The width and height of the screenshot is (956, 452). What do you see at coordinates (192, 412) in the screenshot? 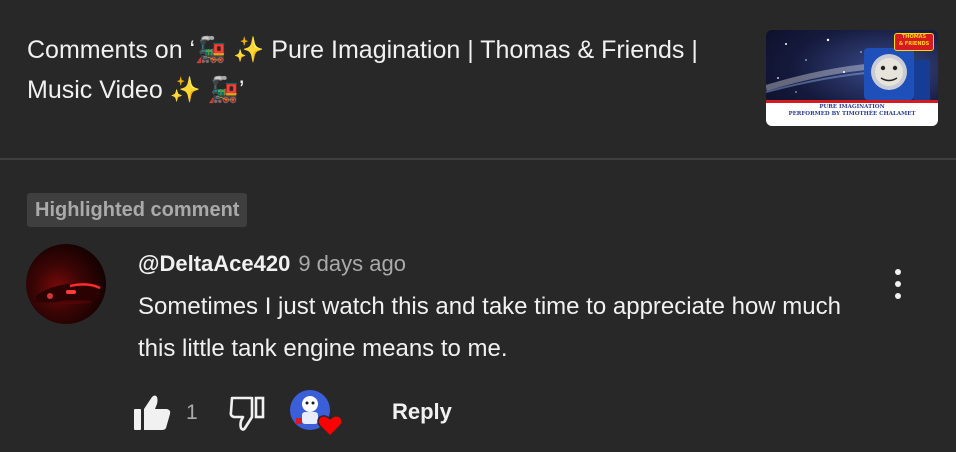
I see `like-count: 1` at bounding box center [192, 412].